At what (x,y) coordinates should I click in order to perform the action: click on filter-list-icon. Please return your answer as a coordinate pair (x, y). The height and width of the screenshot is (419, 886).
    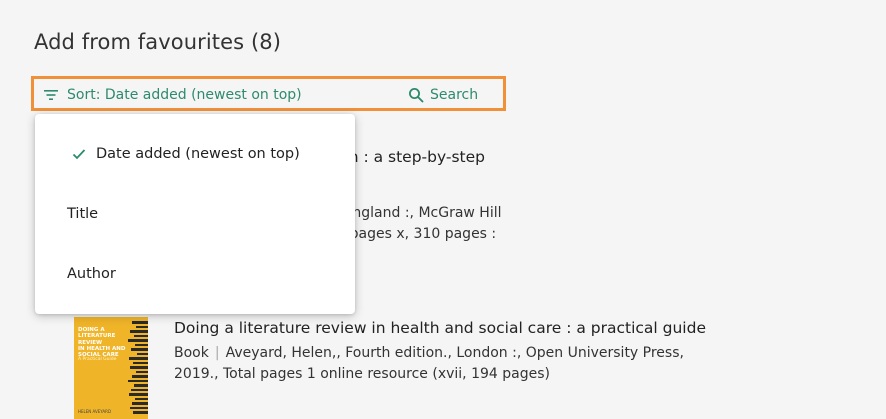
    Looking at the image, I should click on (51, 95).